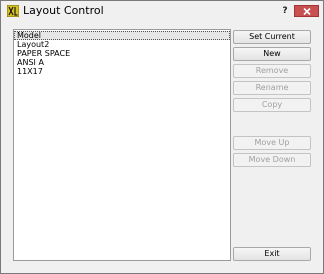 The width and height of the screenshot is (324, 274). Describe the element at coordinates (285, 11) in the screenshot. I see `help-button: ?` at that location.